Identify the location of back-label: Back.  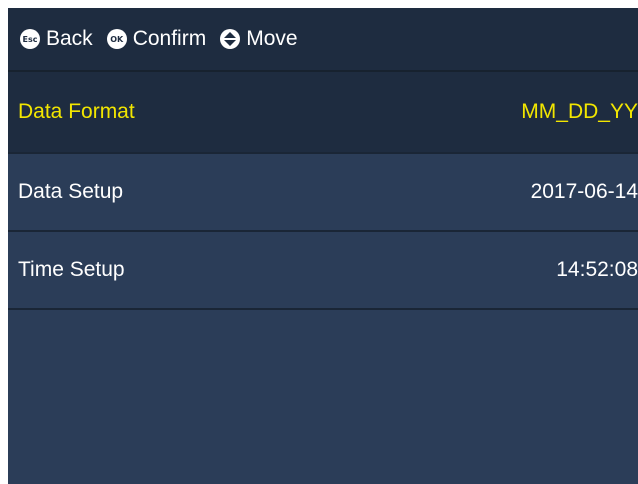
(69, 38).